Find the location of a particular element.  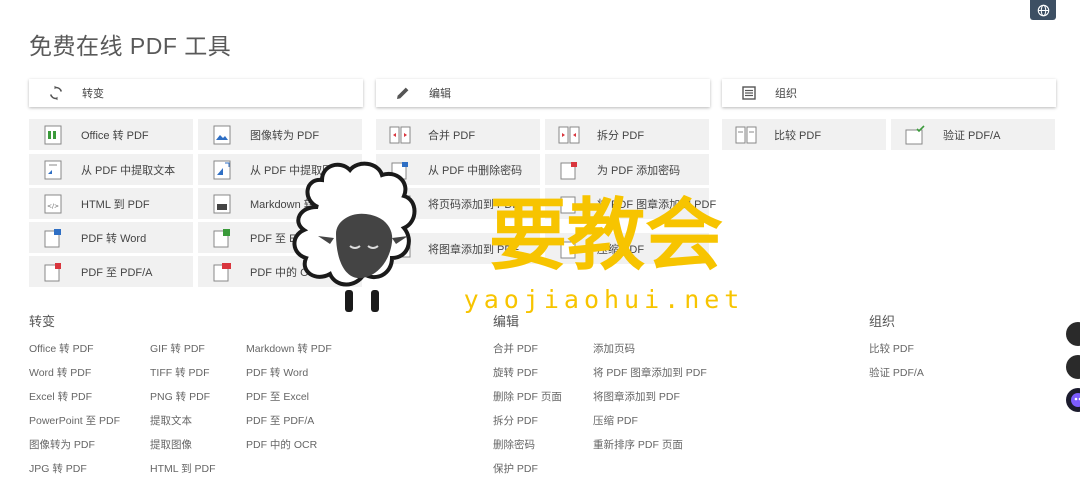

footer-link: 比较 PDF is located at coordinates (891, 348).